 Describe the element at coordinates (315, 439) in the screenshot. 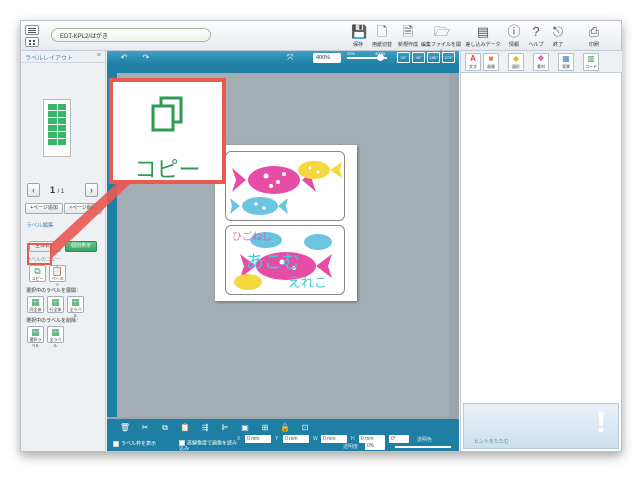

I see `w-label: W` at that location.